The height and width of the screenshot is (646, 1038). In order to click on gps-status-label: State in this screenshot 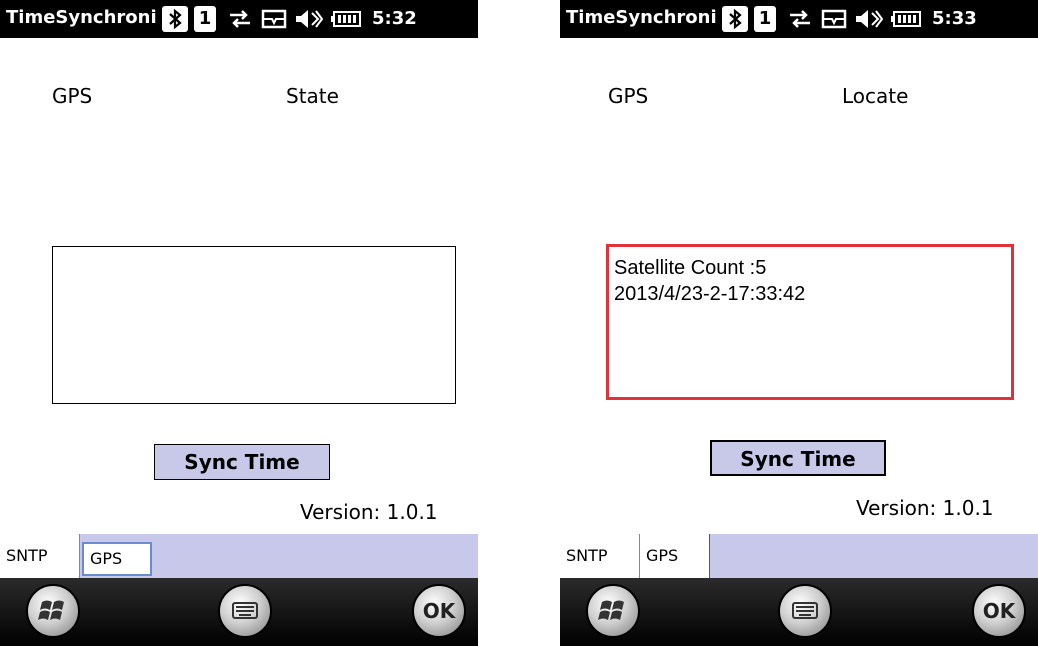, I will do `click(312, 96)`.